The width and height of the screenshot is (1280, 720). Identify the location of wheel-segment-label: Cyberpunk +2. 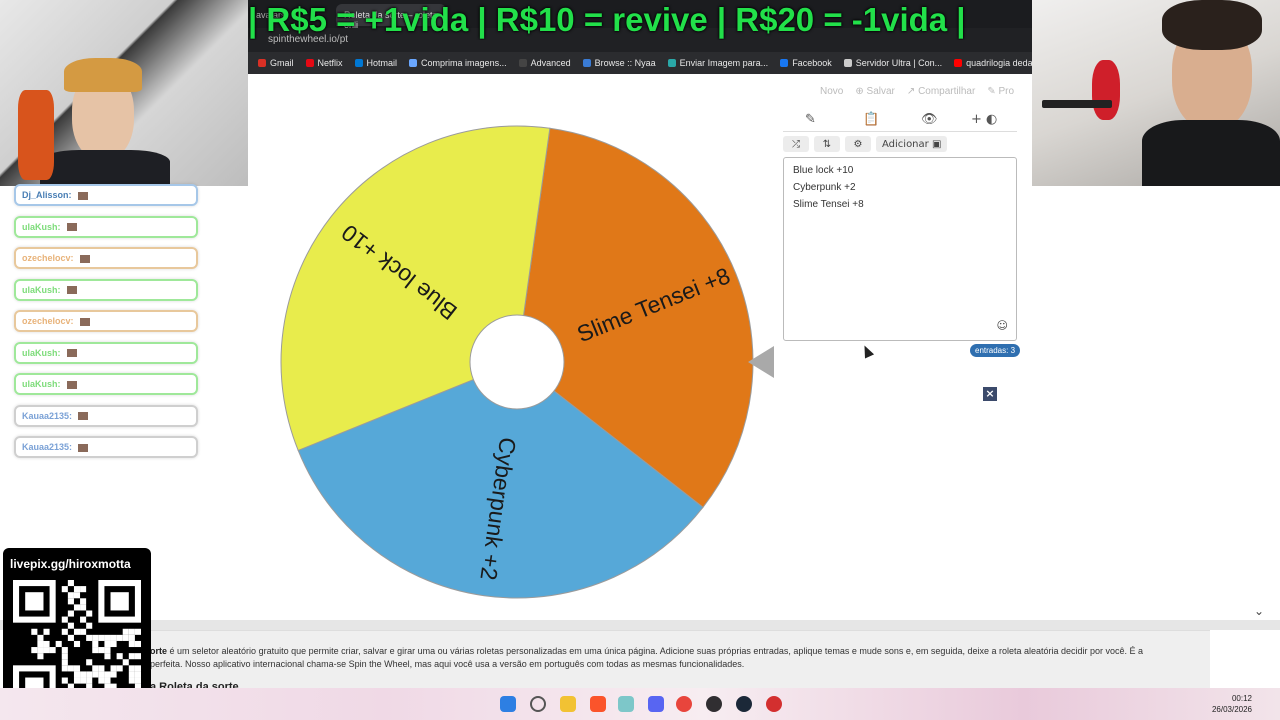
(498, 509).